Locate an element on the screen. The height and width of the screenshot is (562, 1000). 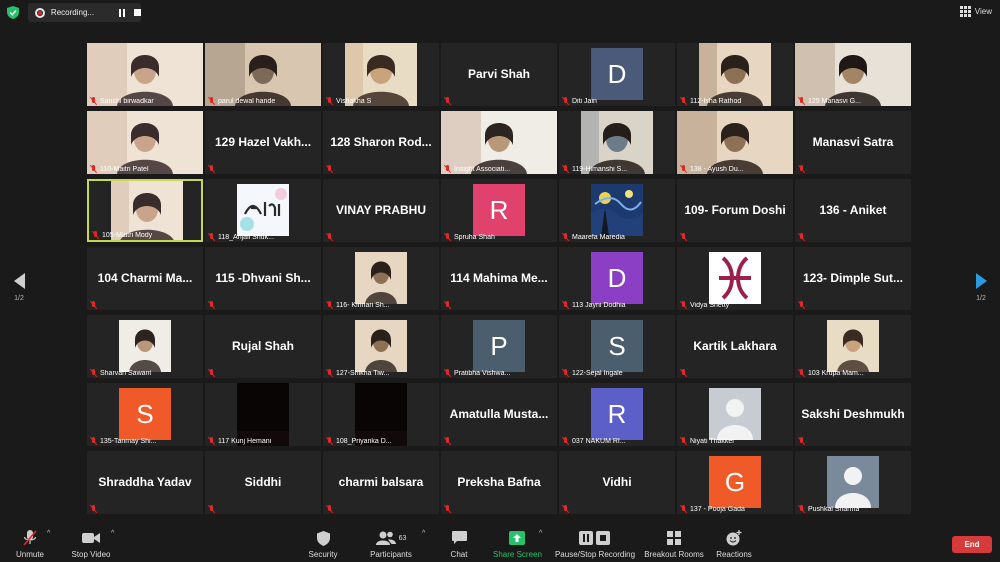
end-meeting-button: End is located at coordinates (972, 544).